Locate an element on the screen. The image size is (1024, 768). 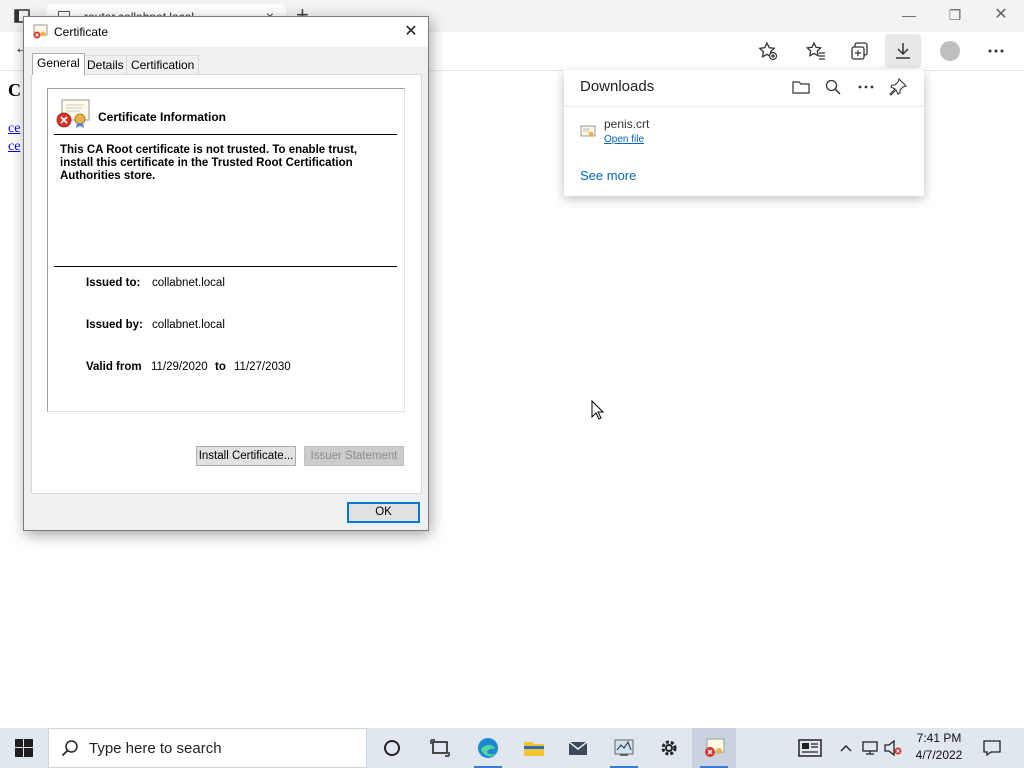
monitor-app-icon is located at coordinates (624, 747).